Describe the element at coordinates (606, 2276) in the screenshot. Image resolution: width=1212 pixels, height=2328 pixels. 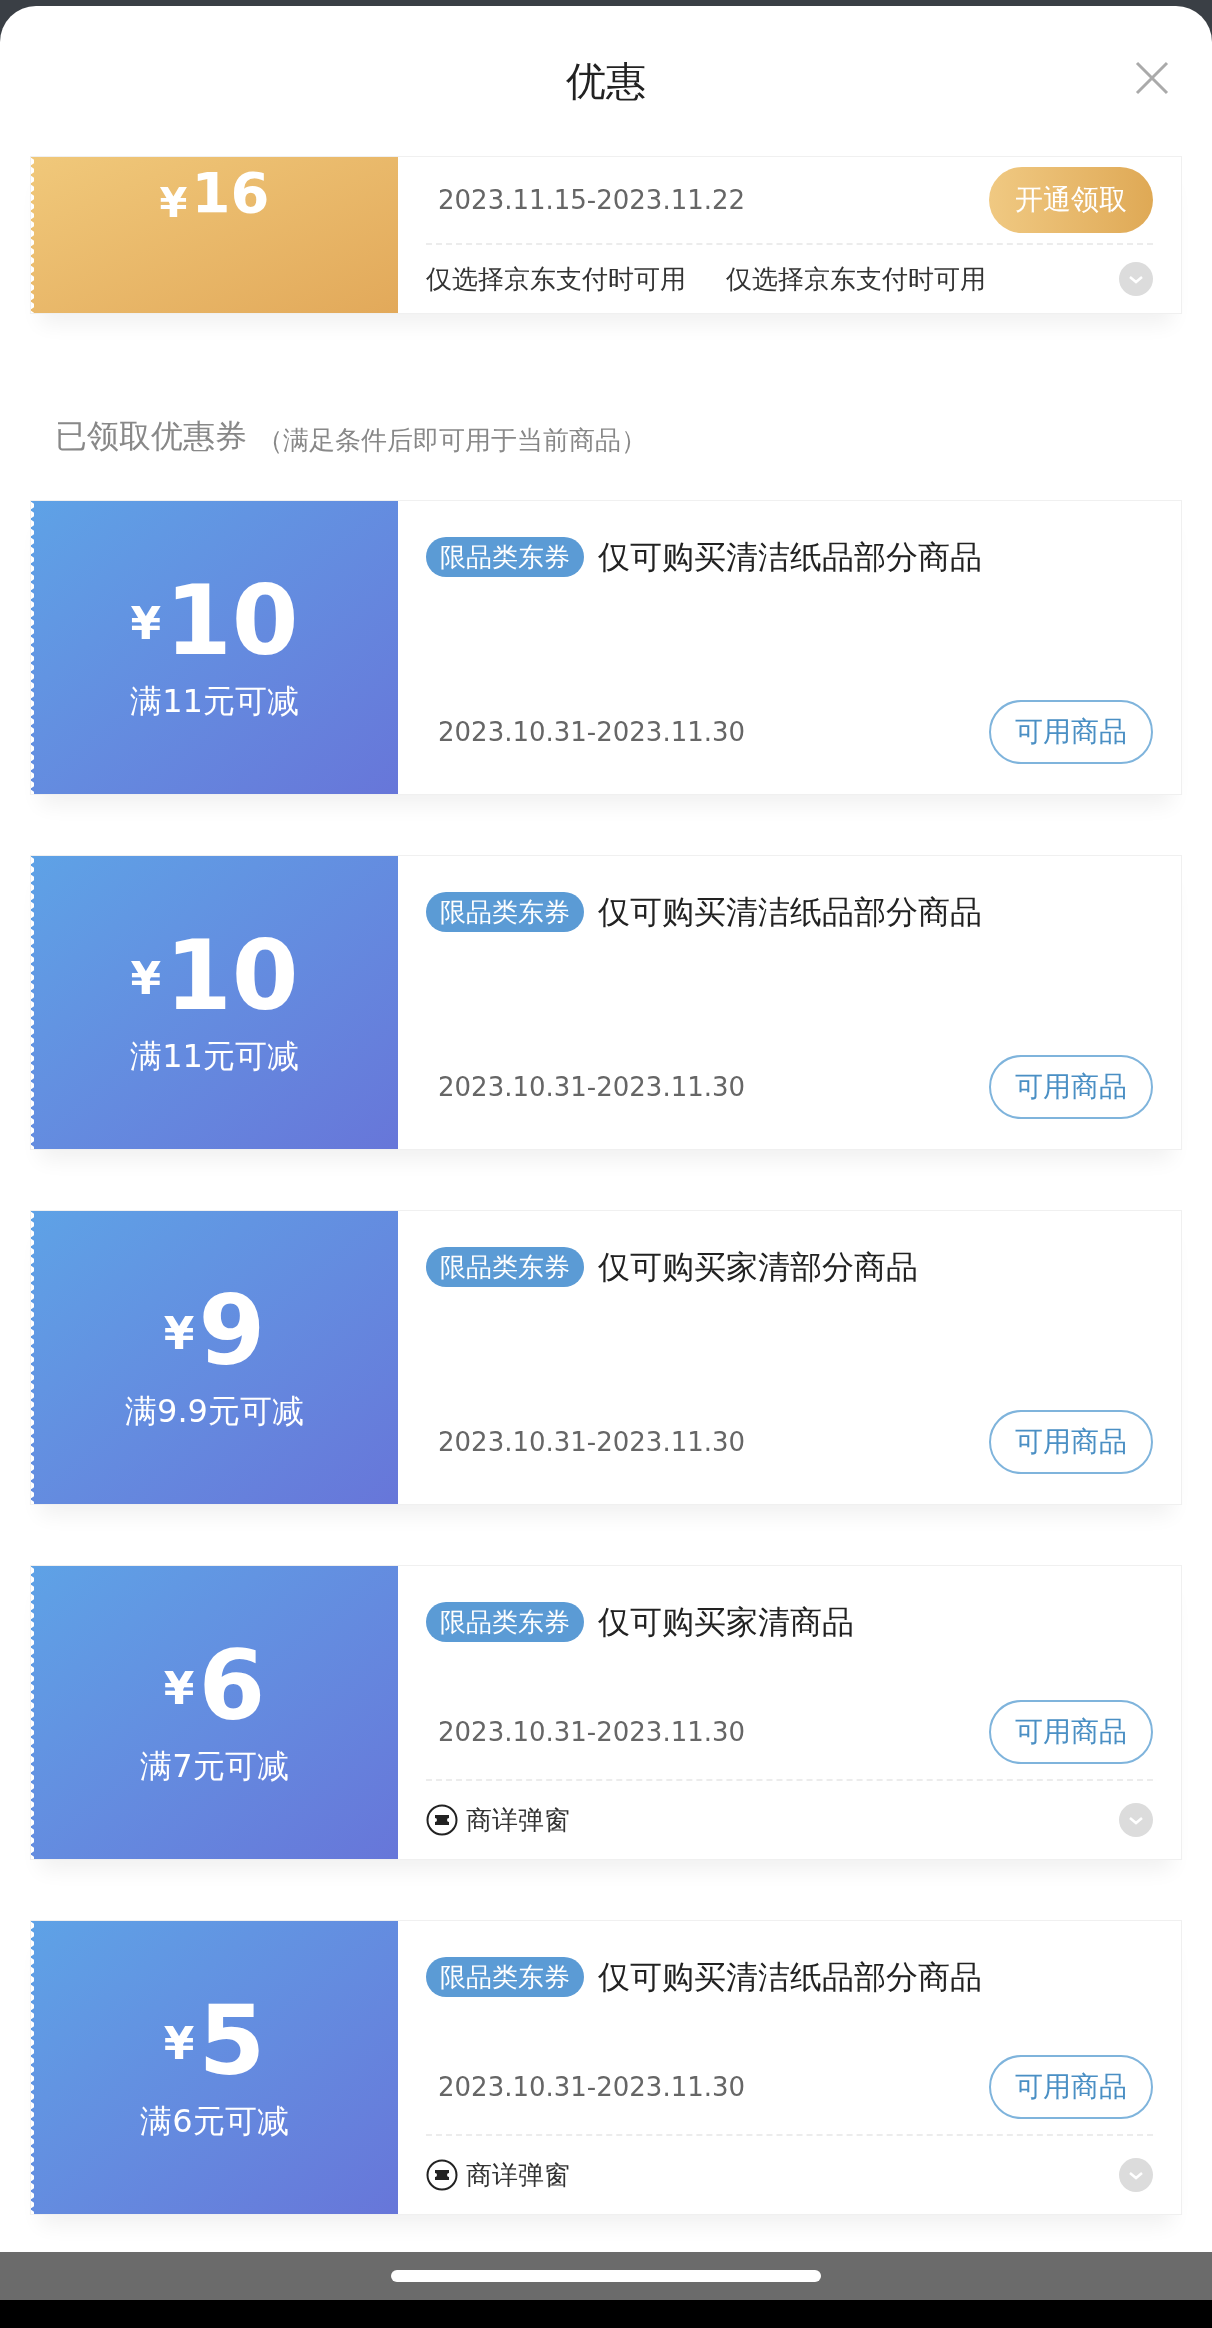
I see `home-indicator` at that location.